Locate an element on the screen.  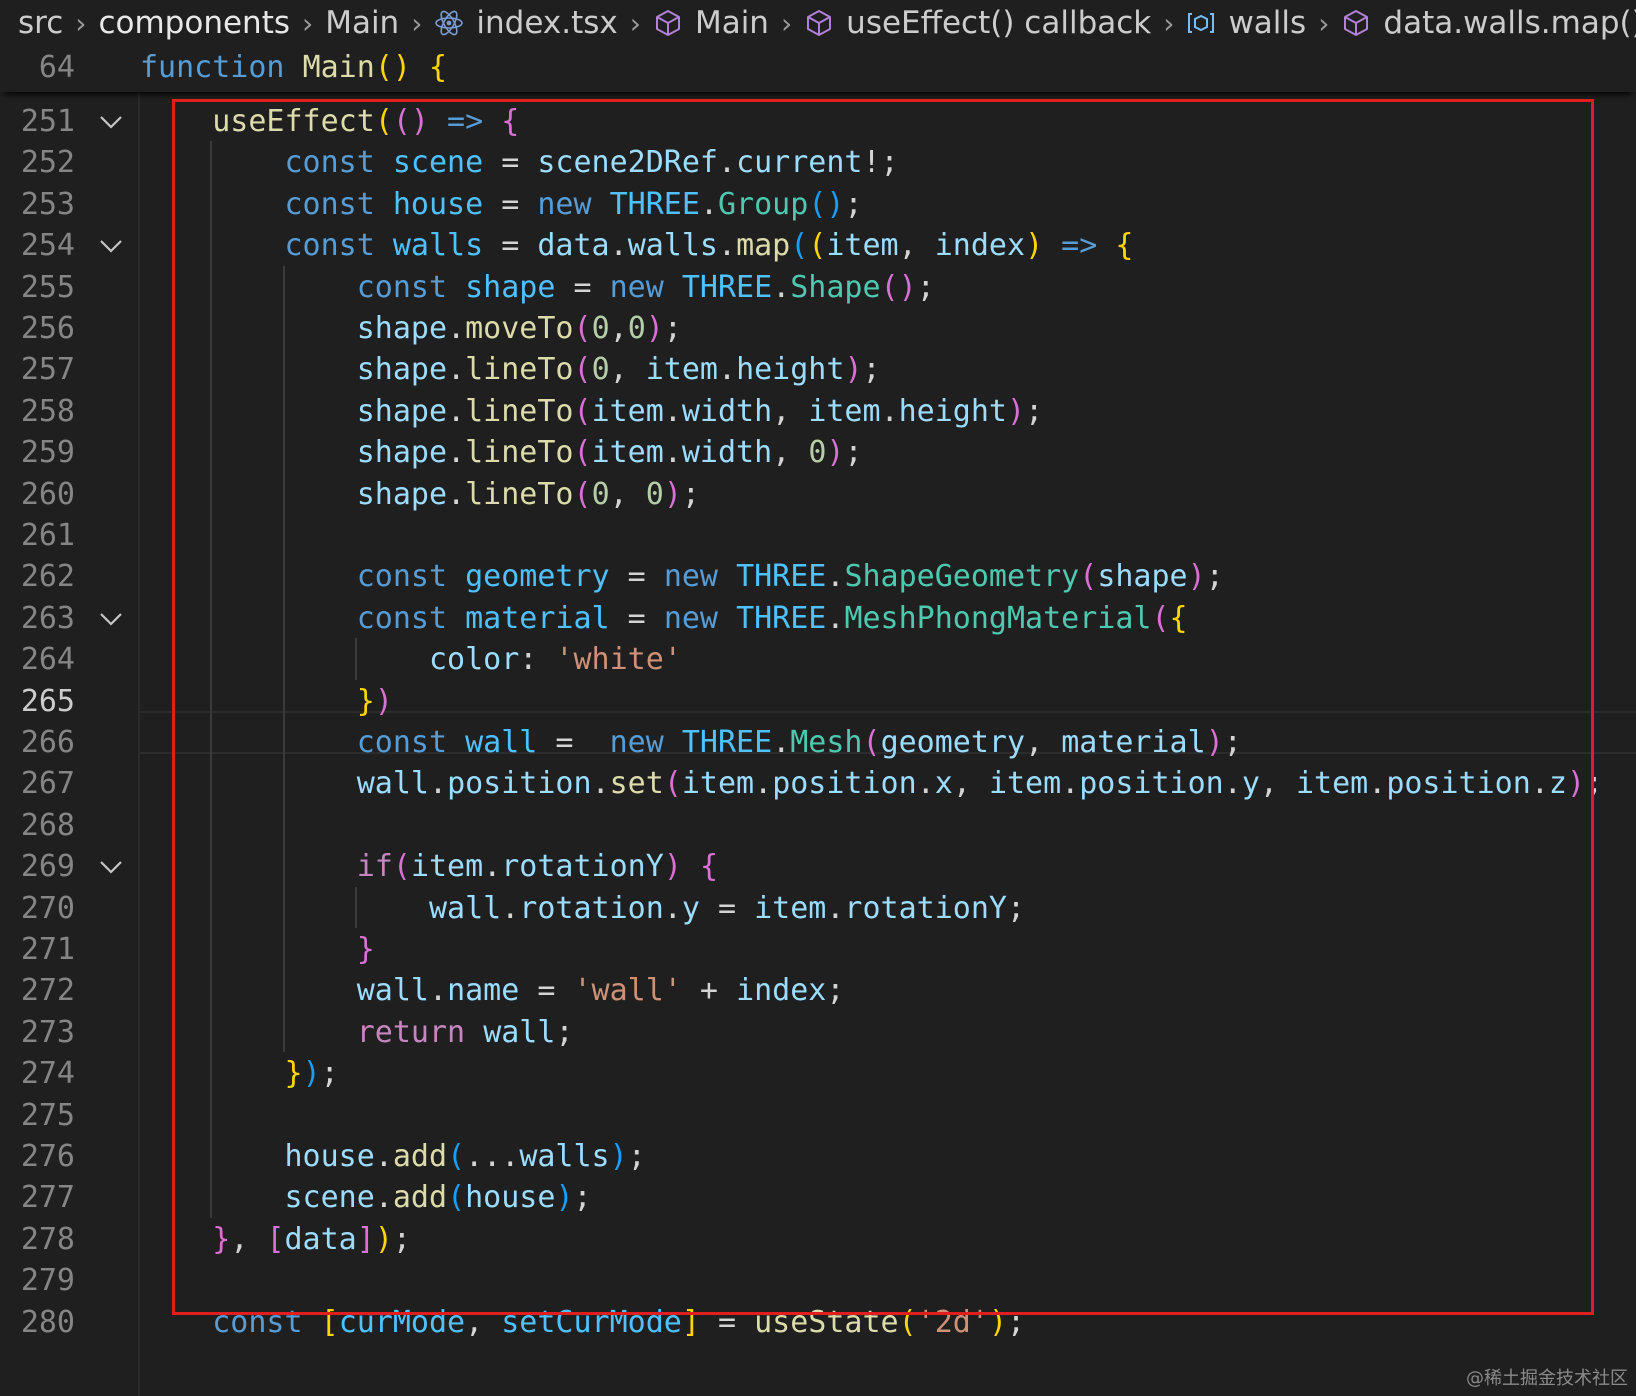
code-line: function Main() { is located at coordinates (293, 67).